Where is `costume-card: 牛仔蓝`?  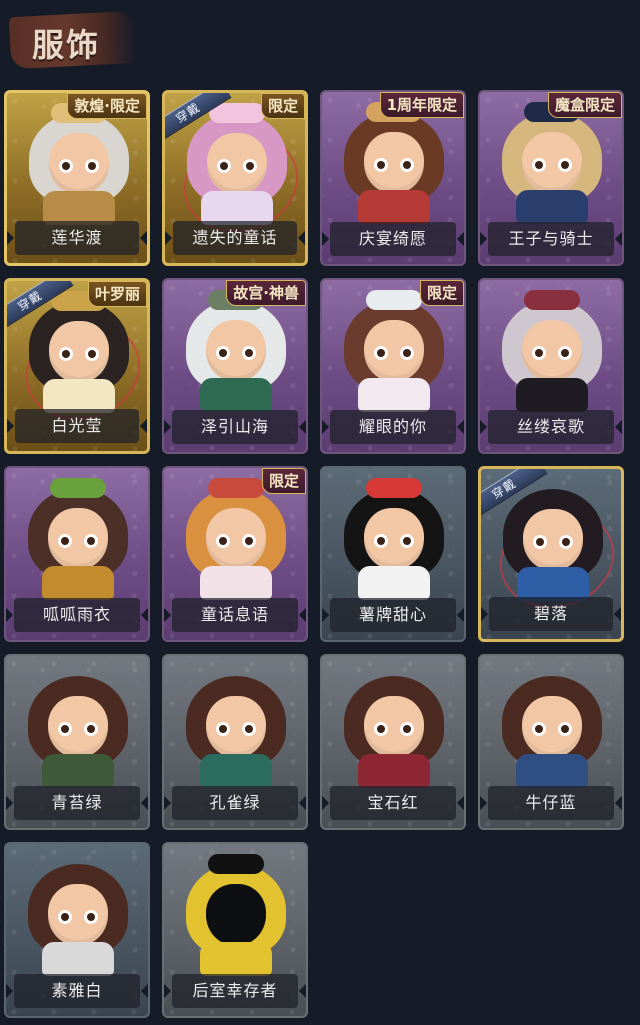 costume-card: 牛仔蓝 is located at coordinates (551, 742).